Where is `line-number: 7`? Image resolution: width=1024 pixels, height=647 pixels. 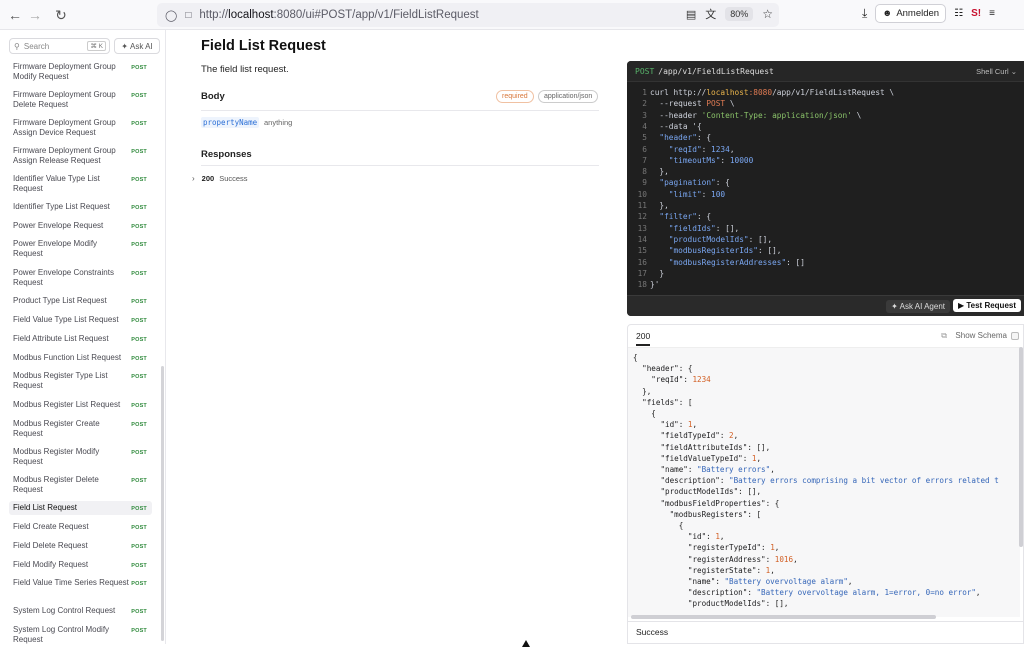 line-number: 7 is located at coordinates (644, 160).